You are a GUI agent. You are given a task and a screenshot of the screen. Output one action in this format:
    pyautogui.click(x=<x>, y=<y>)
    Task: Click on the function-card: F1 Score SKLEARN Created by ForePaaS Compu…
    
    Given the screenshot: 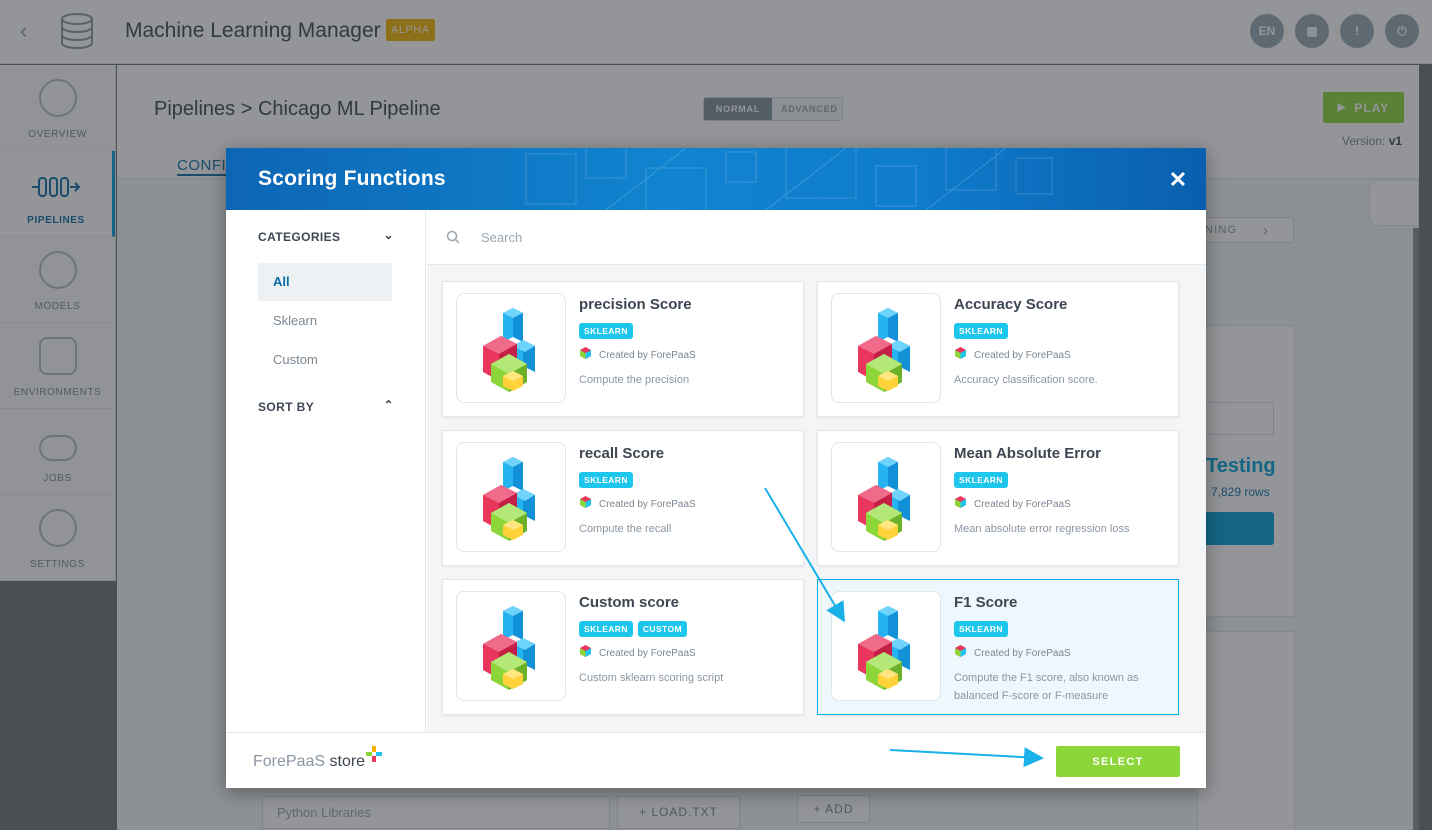 What is the action you would take?
    pyautogui.click(x=998, y=647)
    